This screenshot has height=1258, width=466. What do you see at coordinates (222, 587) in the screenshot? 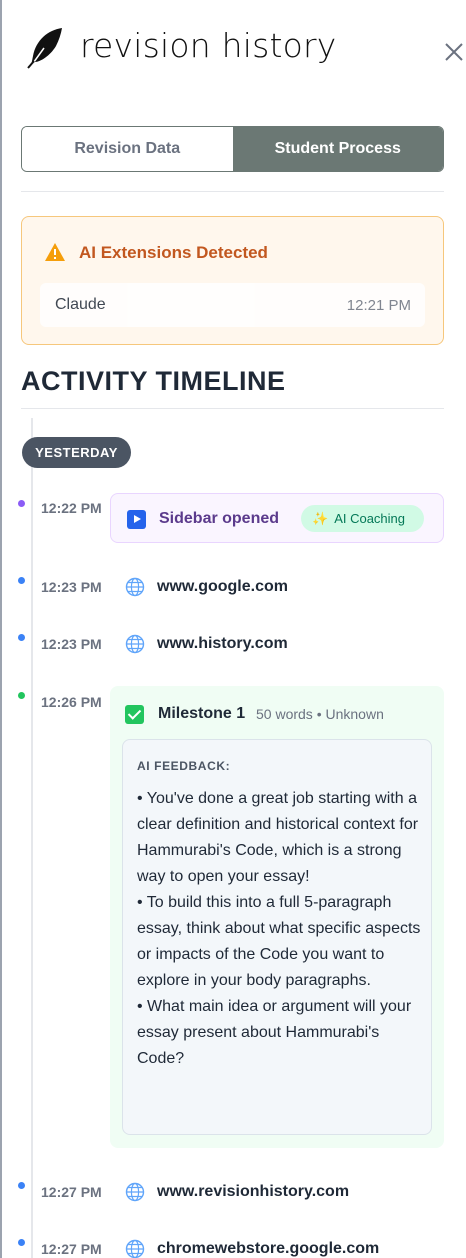
I see `visited-url: www.google.com` at bounding box center [222, 587].